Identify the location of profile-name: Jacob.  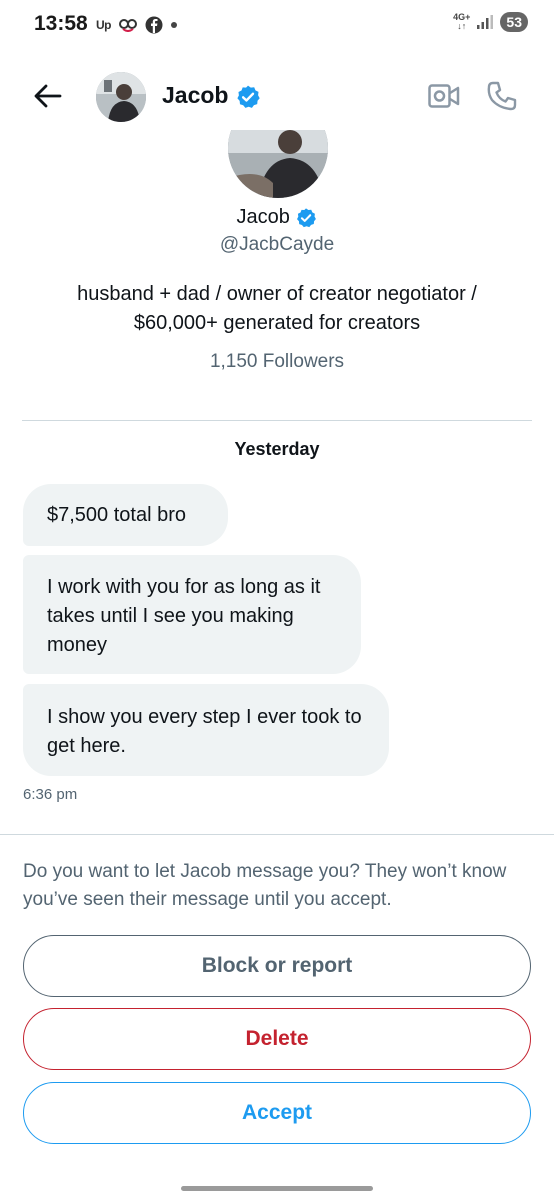
(277, 217).